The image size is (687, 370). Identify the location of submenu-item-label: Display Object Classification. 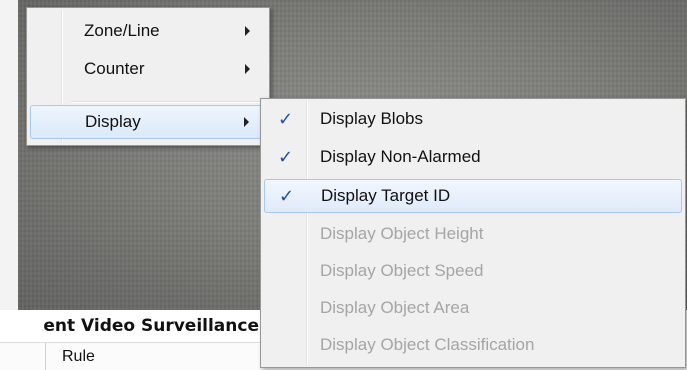
(427, 344).